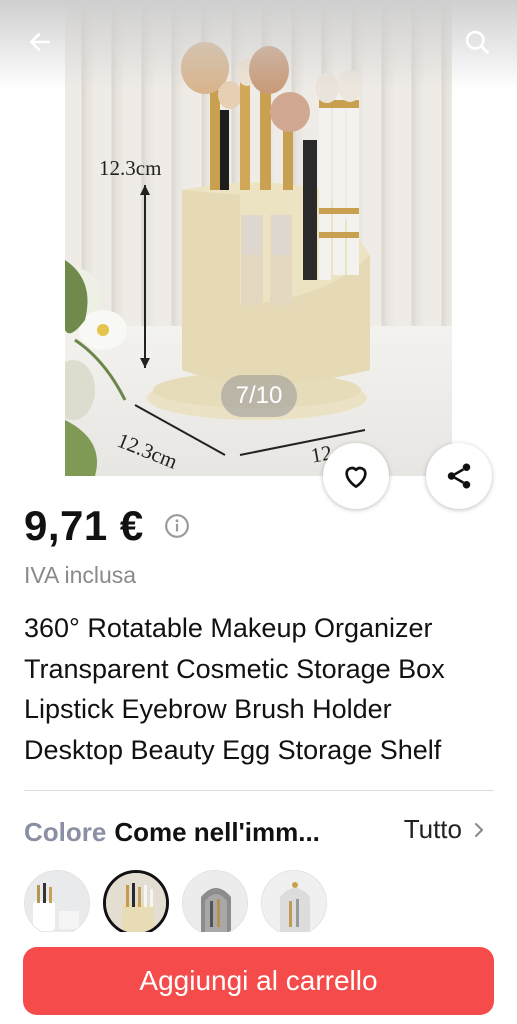 The image size is (517, 1024). I want to click on heart-icon, so click(356, 477).